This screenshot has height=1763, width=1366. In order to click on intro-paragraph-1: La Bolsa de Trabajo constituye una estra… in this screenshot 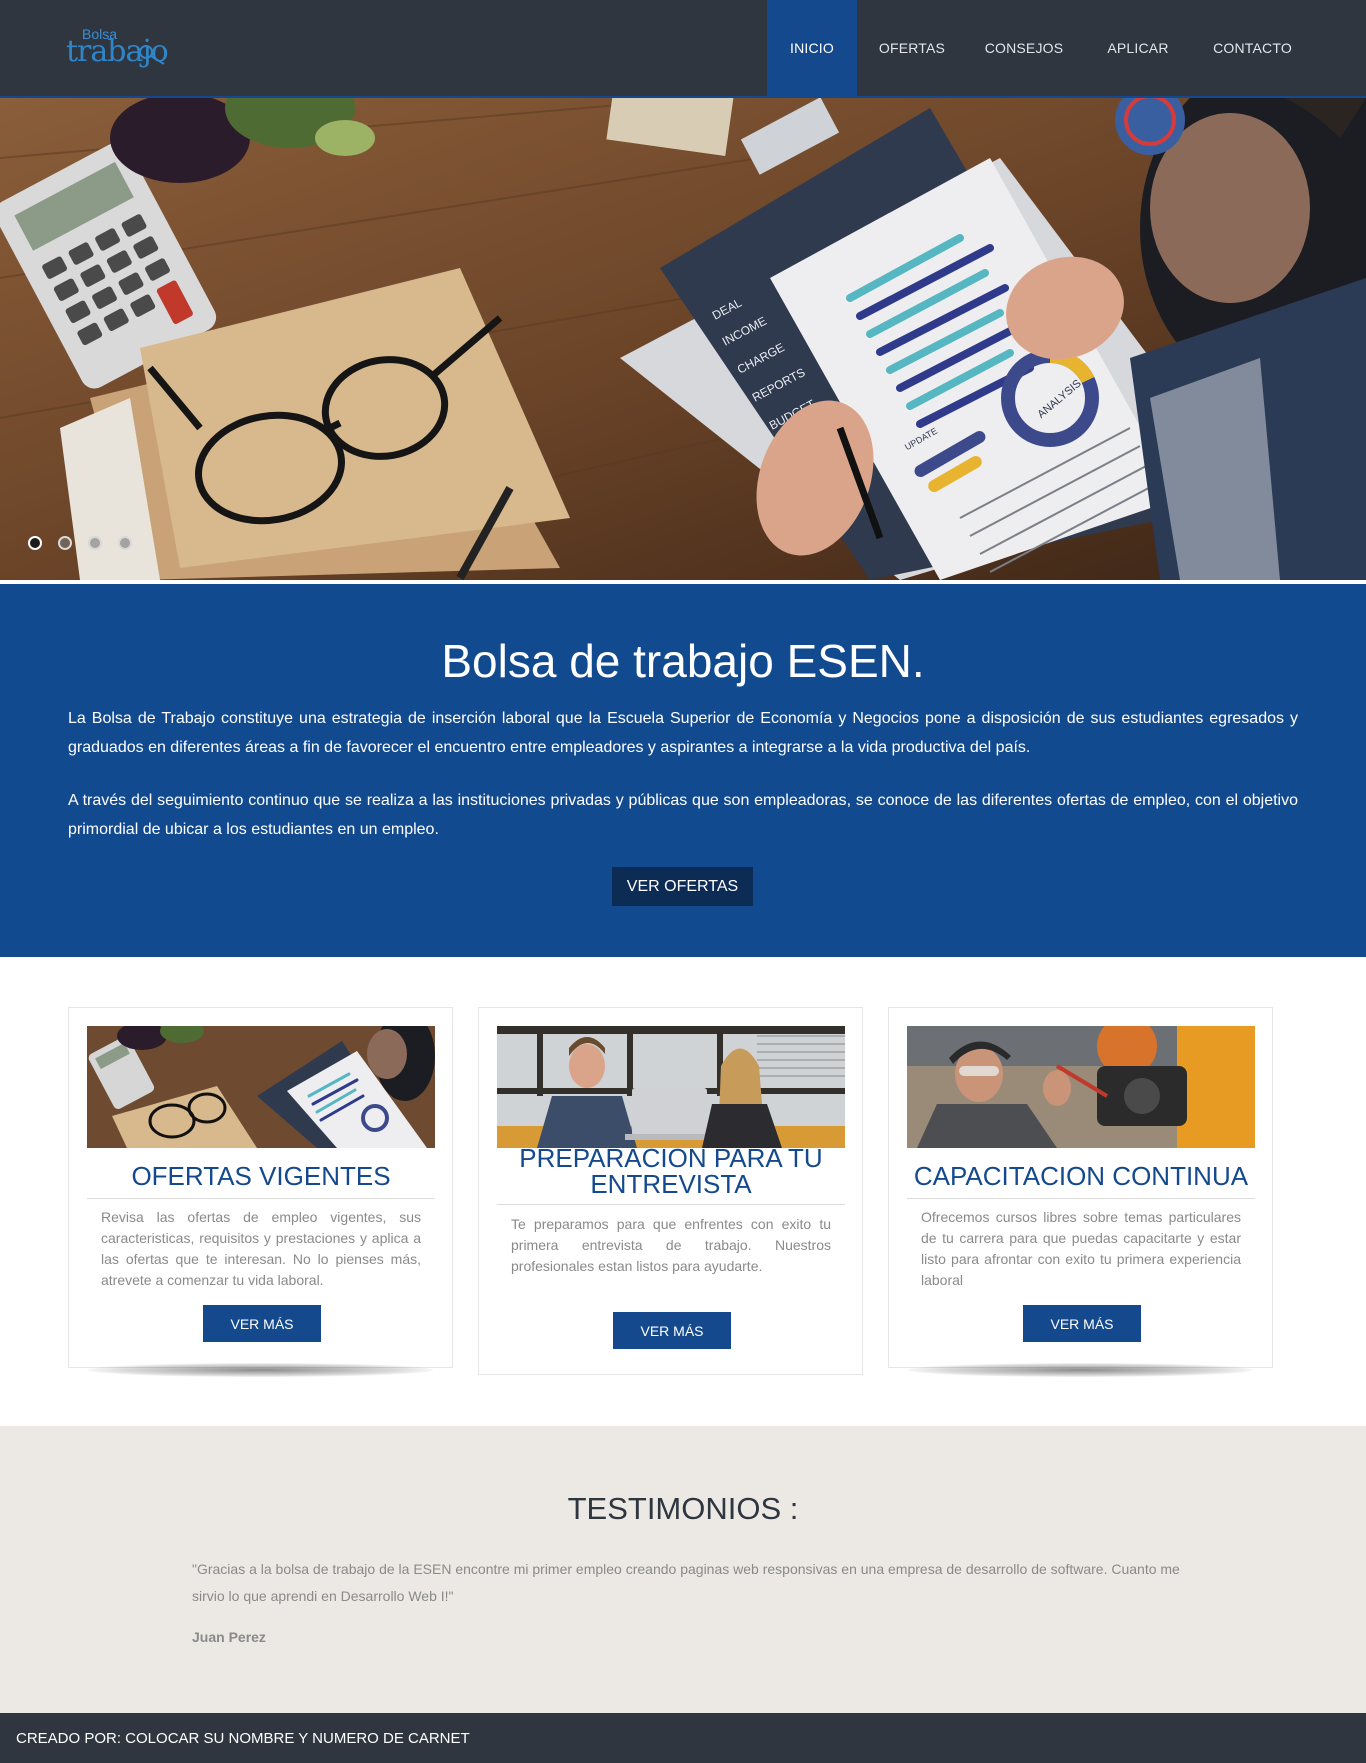, I will do `click(683, 733)`.